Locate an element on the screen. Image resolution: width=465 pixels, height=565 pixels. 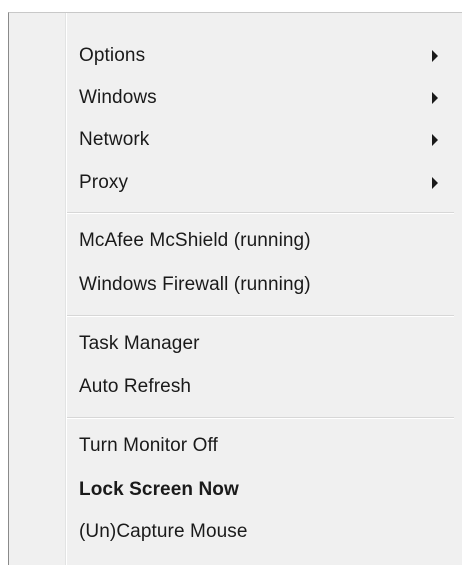
menu-item-lock-screen-now: Lock Screen Now is located at coordinates (264, 490).